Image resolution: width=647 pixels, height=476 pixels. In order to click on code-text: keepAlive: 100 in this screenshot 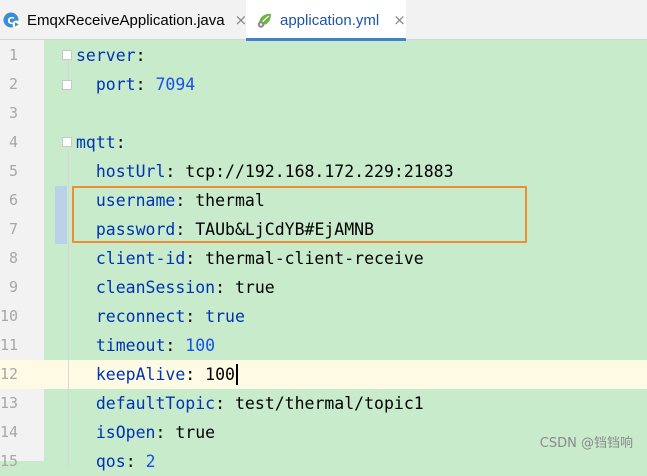, I will do `click(155, 374)`.